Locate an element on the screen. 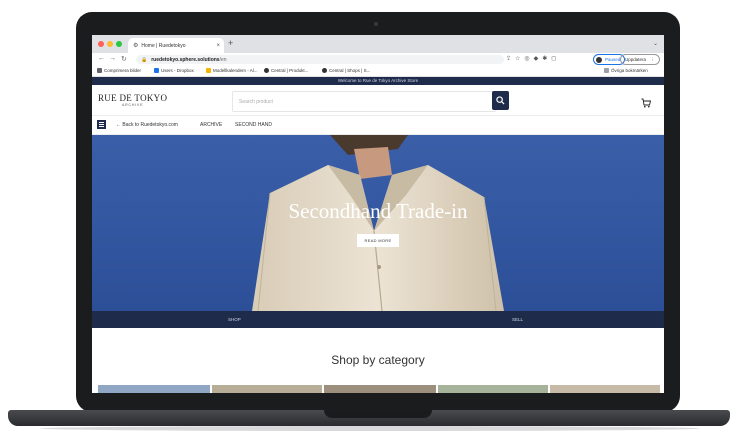 The width and height of the screenshot is (738, 433). bookmark-item: Comprimera bilder is located at coordinates (119, 71).